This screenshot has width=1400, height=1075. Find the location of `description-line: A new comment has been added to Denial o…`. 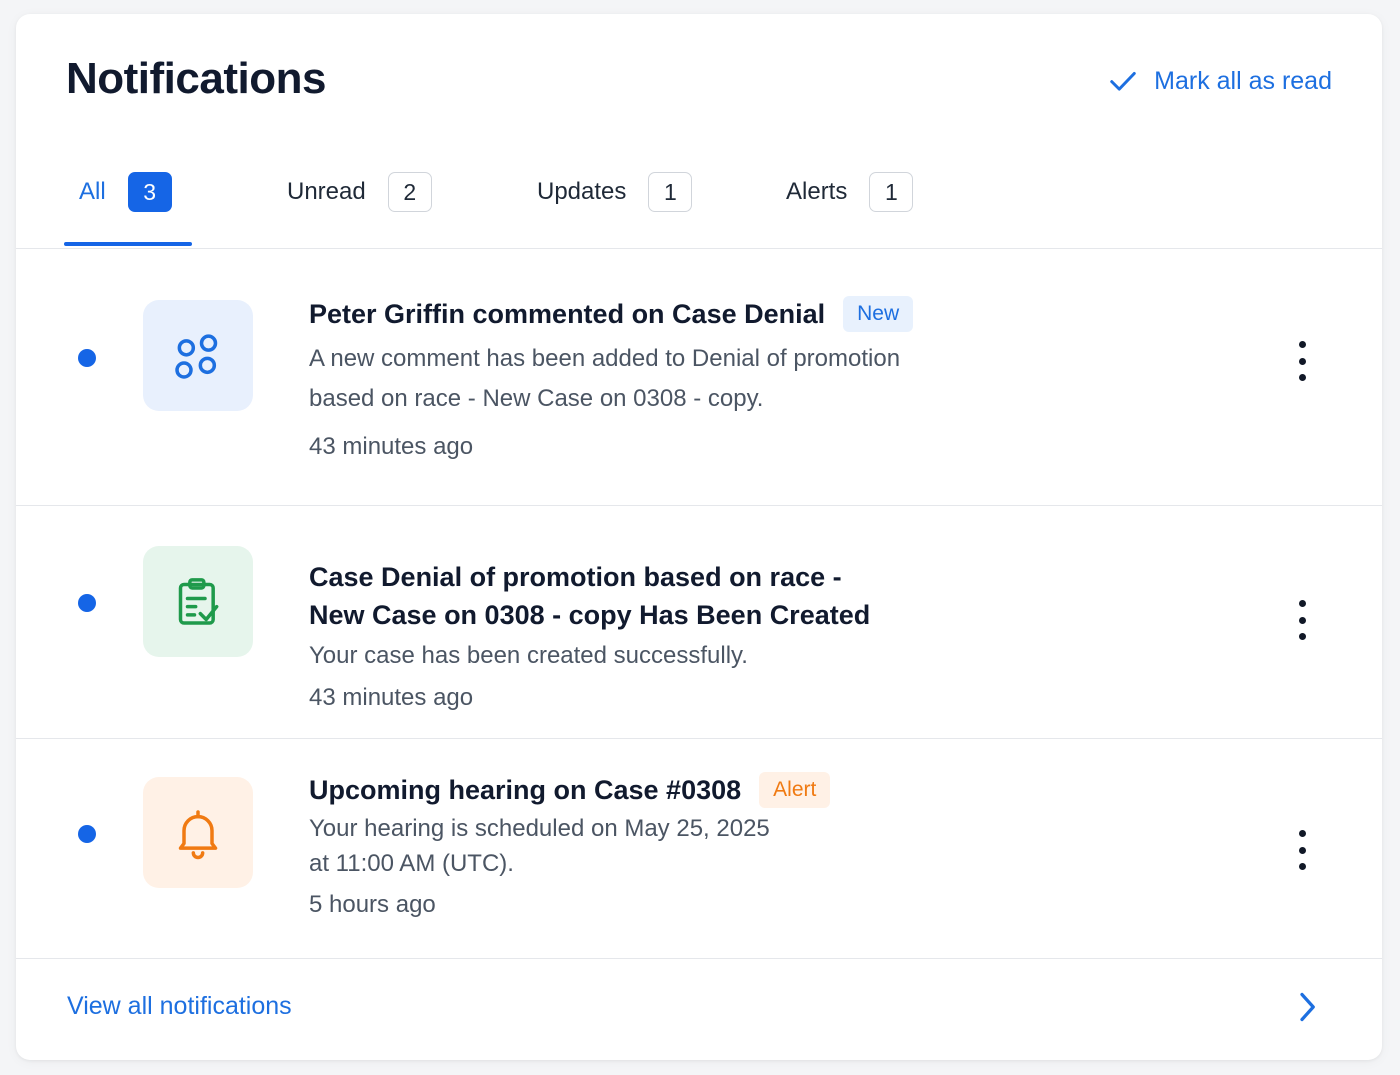

description-line: A new comment has been added to Denial o… is located at coordinates (605, 358).